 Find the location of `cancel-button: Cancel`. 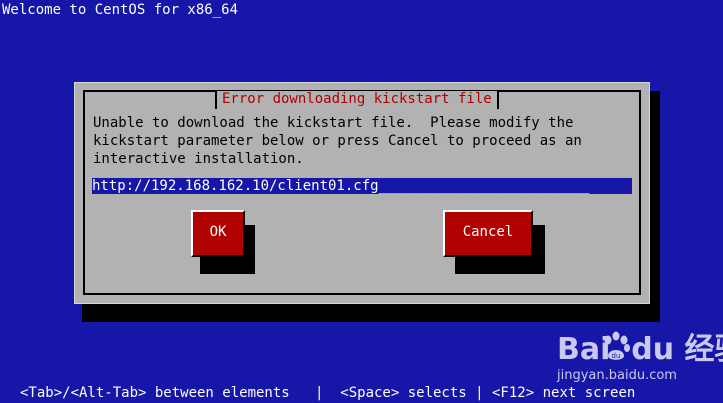

cancel-button: Cancel is located at coordinates (488, 233).